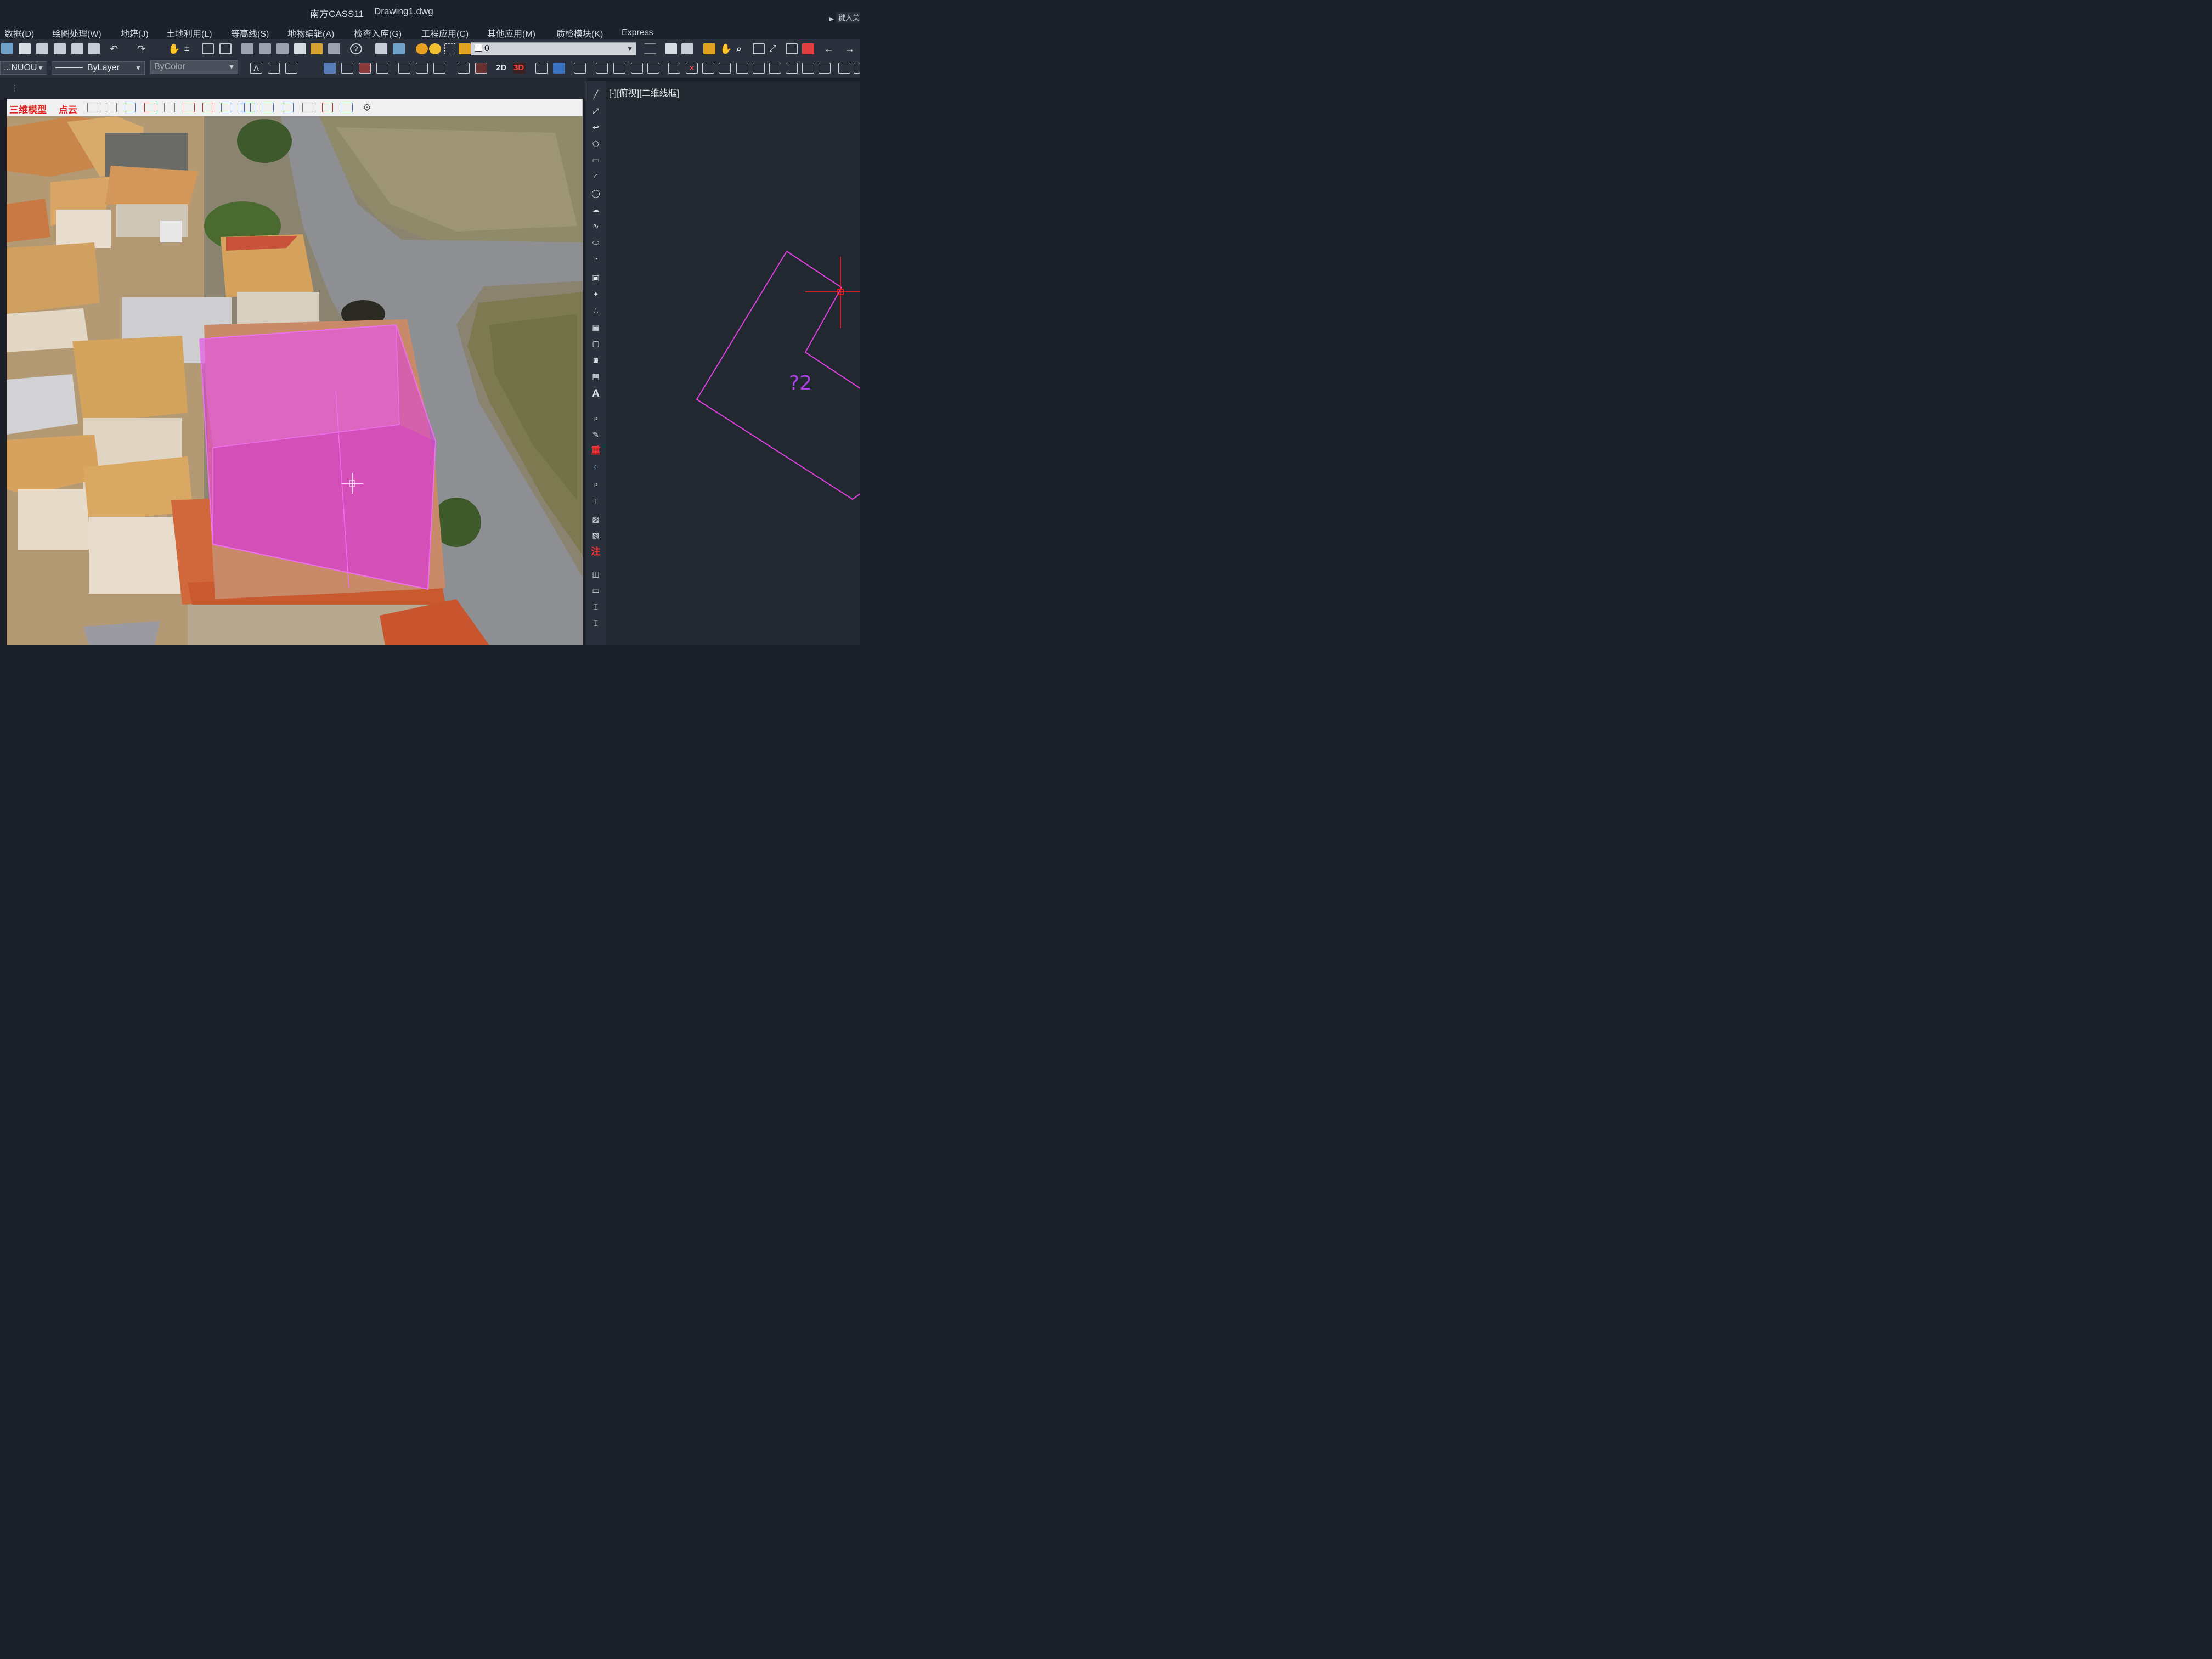 The width and height of the screenshot is (2212, 1659). What do you see at coordinates (579, 33) in the screenshot?
I see `menu-quality: 质检模块(K)` at bounding box center [579, 33].